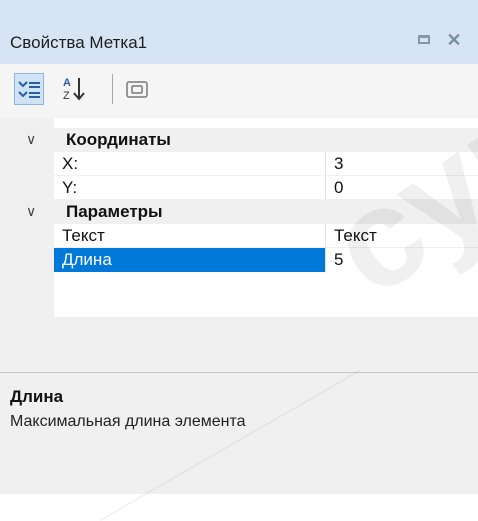  What do you see at coordinates (239, 236) in the screenshot?
I see `property-row-text: Текст Текст` at bounding box center [239, 236].